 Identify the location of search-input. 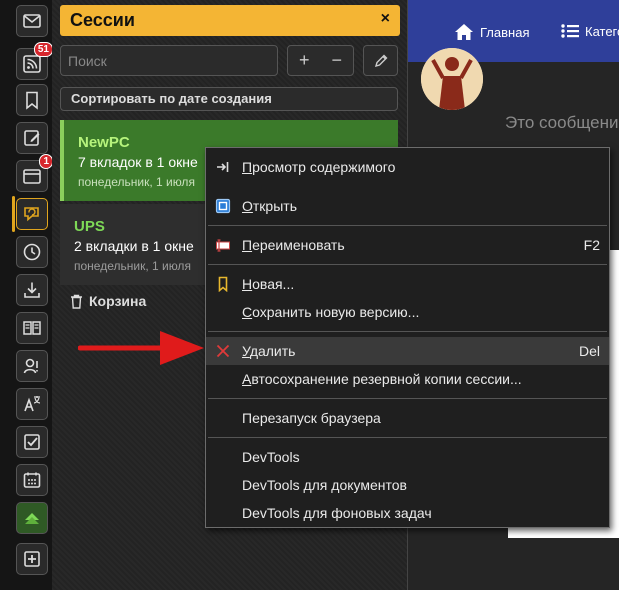
(169, 60).